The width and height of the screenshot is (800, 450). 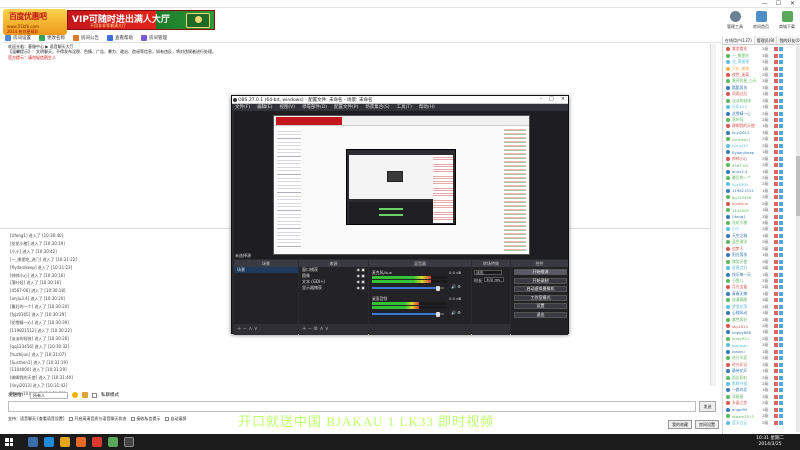 What do you see at coordinates (765, 332) in the screenshot?
I see `user-level: 1级` at bounding box center [765, 332].